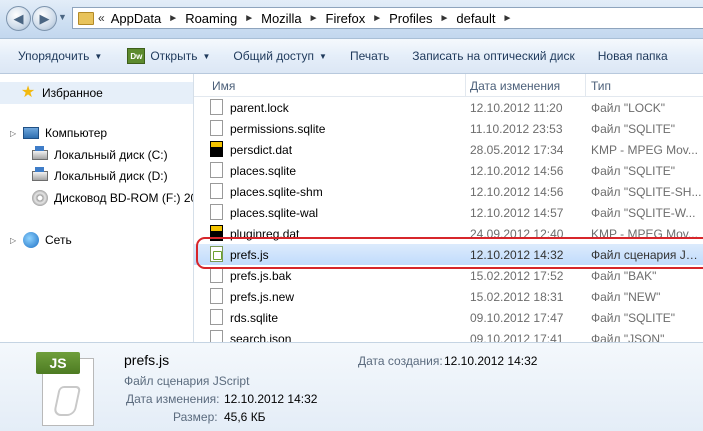  I want to click on file-name: rds.sqlite, so click(254, 318).